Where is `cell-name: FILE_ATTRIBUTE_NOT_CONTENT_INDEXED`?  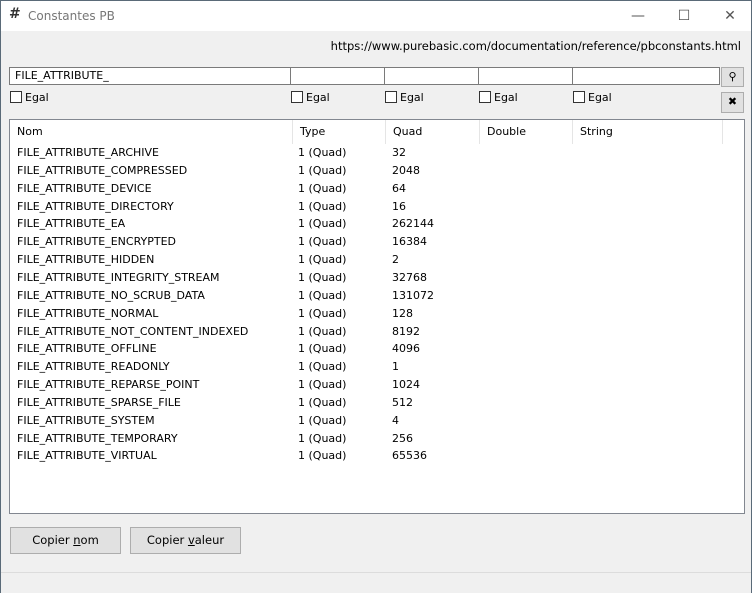 cell-name: FILE_ATTRIBUTE_NOT_CONTENT_INDEXED is located at coordinates (133, 331).